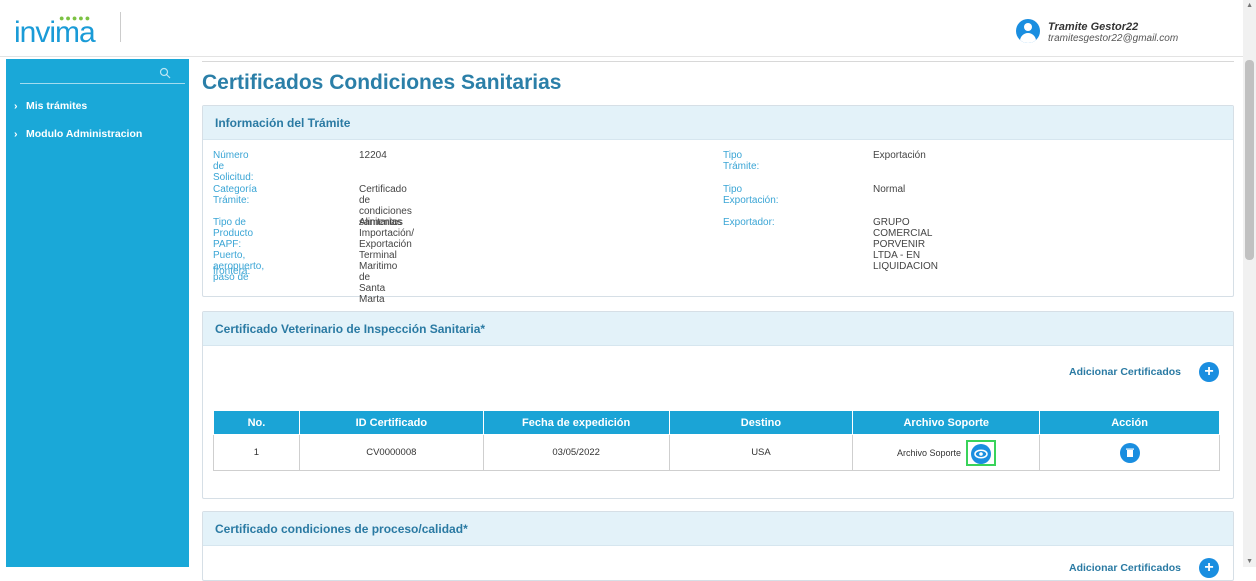  Describe the element at coordinates (929, 452) in the screenshot. I see `archivo-soporte-label: Archivo Soporte` at that location.